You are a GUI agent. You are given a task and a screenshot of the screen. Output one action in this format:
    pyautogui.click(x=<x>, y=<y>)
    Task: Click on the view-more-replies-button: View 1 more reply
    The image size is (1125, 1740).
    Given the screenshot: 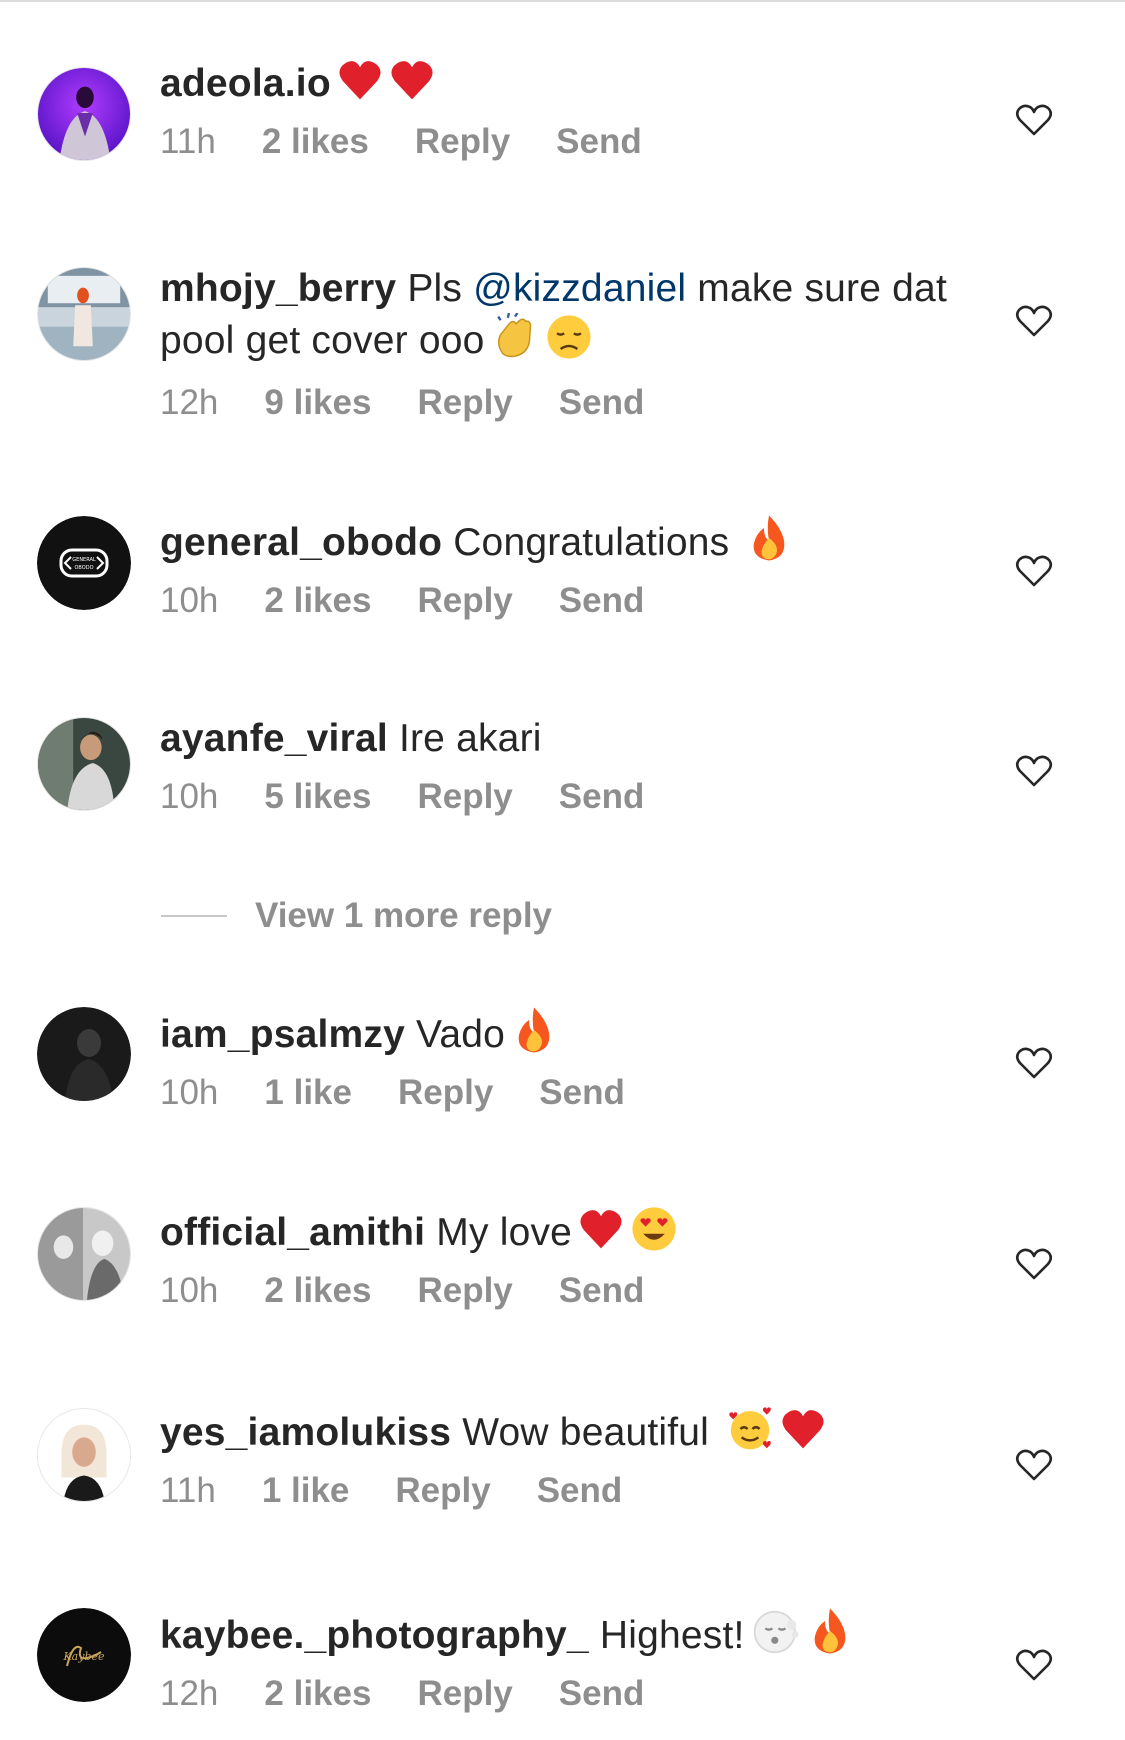 What is the action you would take?
    pyautogui.click(x=356, y=916)
    